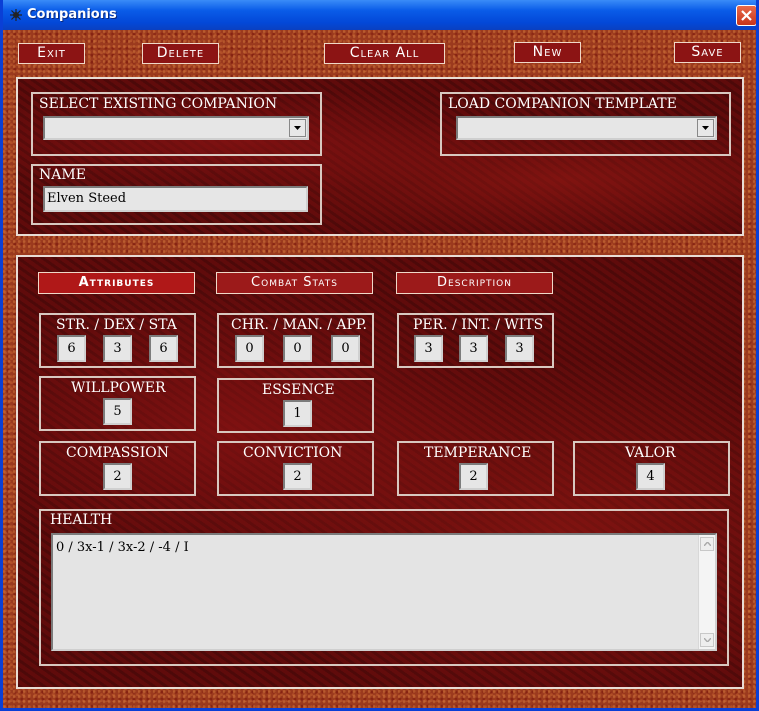 The width and height of the screenshot is (759, 711). I want to click on select-existing-label: SELECT EXISTING COMPANION, so click(158, 104).